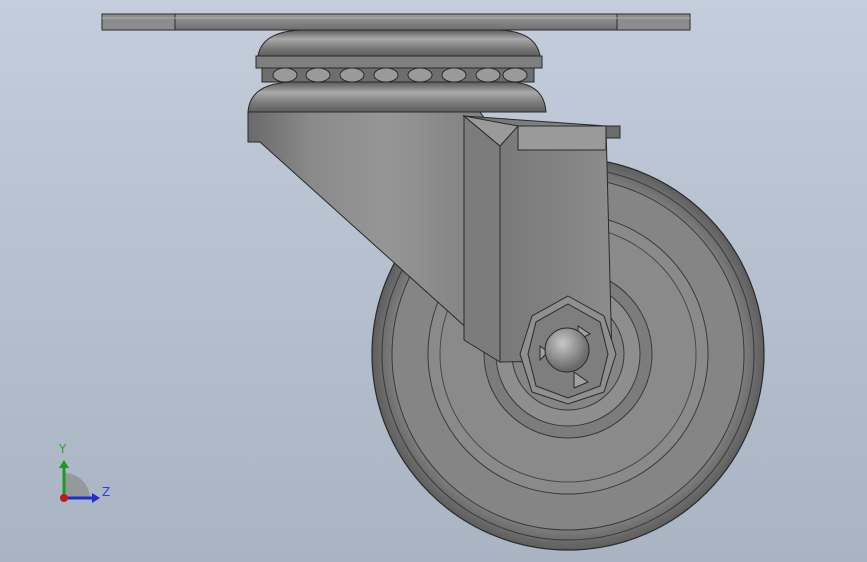 Image resolution: width=867 pixels, height=562 pixels. I want to click on swivel-raceway, so click(397, 71).